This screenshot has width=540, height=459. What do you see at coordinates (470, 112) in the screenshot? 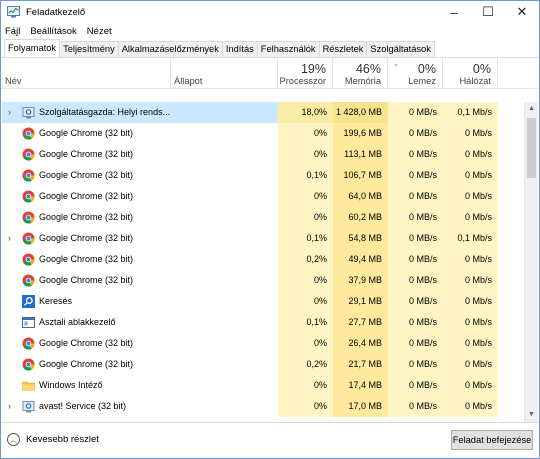
I see `process-network: 0,1 Mb/s` at bounding box center [470, 112].